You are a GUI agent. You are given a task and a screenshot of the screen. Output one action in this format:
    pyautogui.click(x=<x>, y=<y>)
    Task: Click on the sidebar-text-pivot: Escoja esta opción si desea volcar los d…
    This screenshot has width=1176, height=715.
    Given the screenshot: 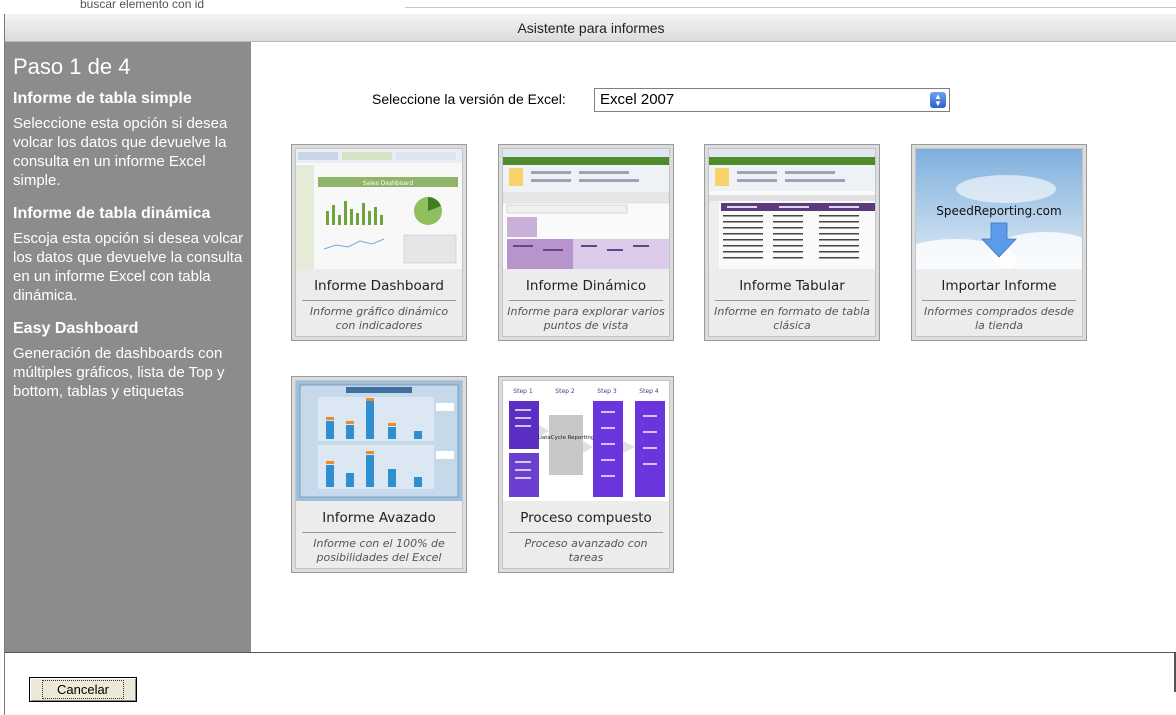 What is the action you would take?
    pyautogui.click(x=128, y=267)
    